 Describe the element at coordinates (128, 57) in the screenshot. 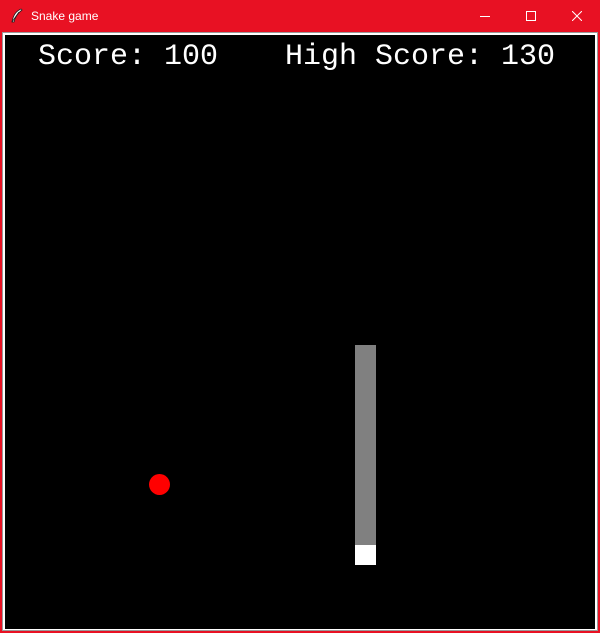

I see `score-label: Score: 100` at that location.